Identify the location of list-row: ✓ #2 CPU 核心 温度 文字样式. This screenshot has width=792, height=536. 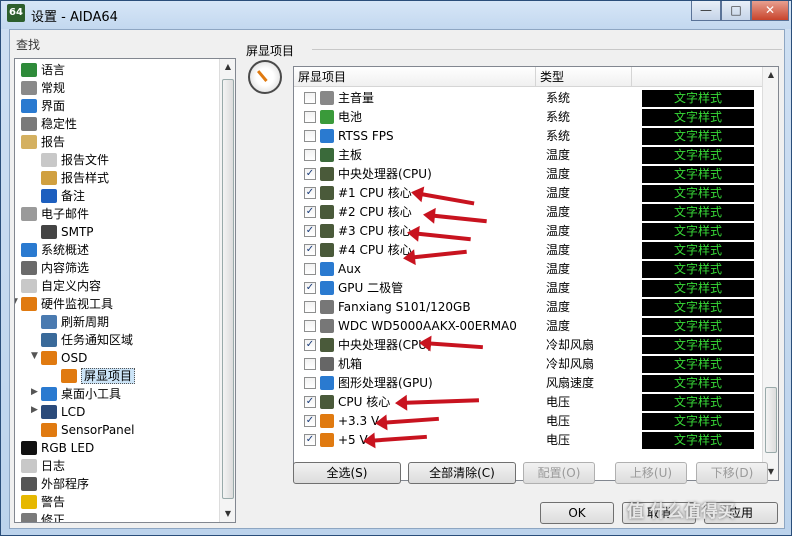
(529, 212).